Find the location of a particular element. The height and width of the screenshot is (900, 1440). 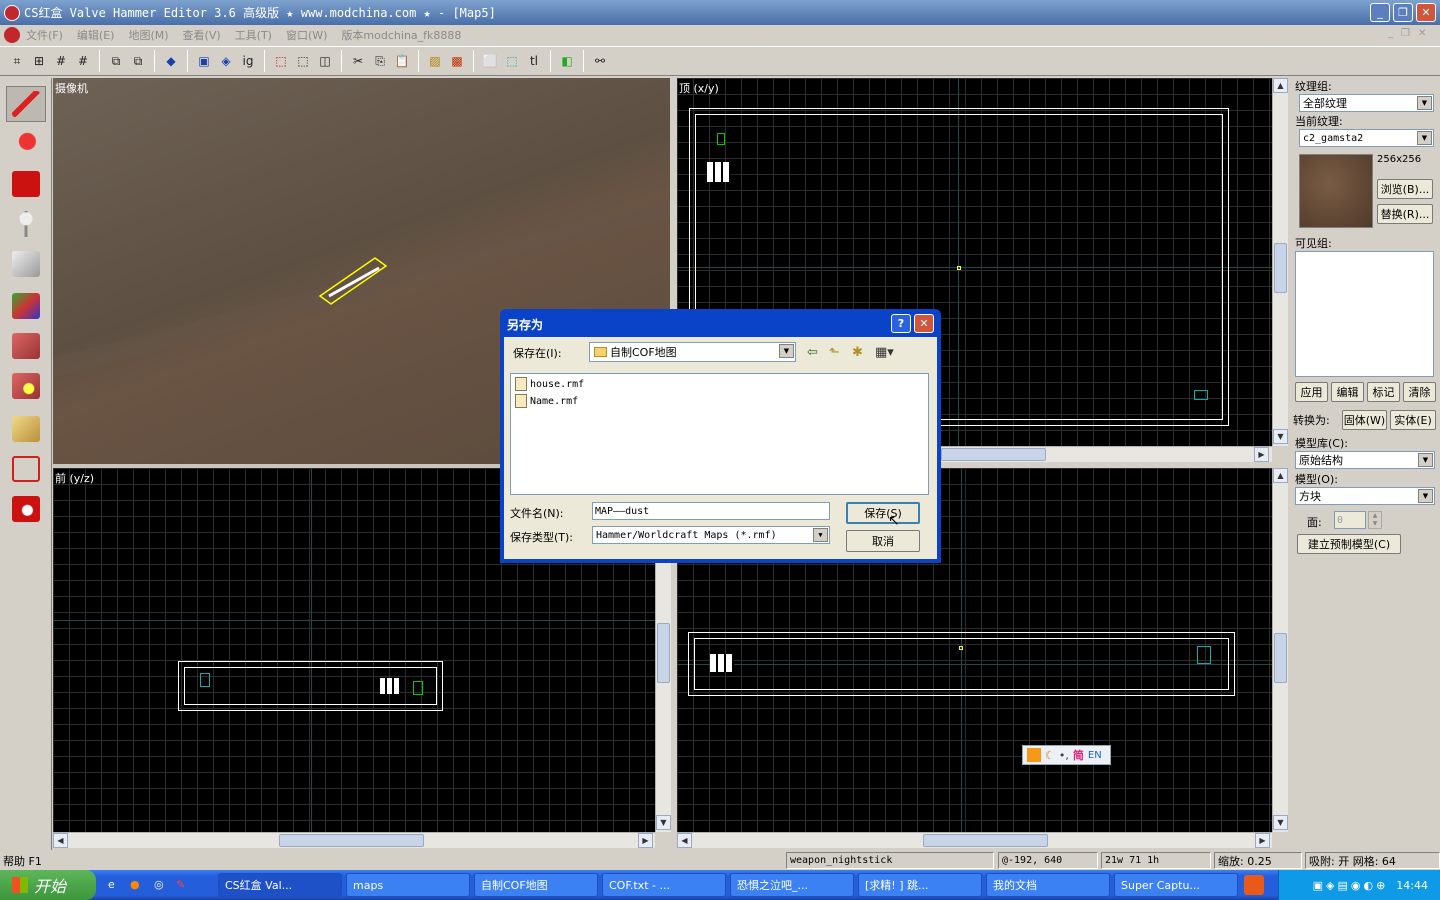

prefab-select: 方块 ▼ is located at coordinates (1365, 496).